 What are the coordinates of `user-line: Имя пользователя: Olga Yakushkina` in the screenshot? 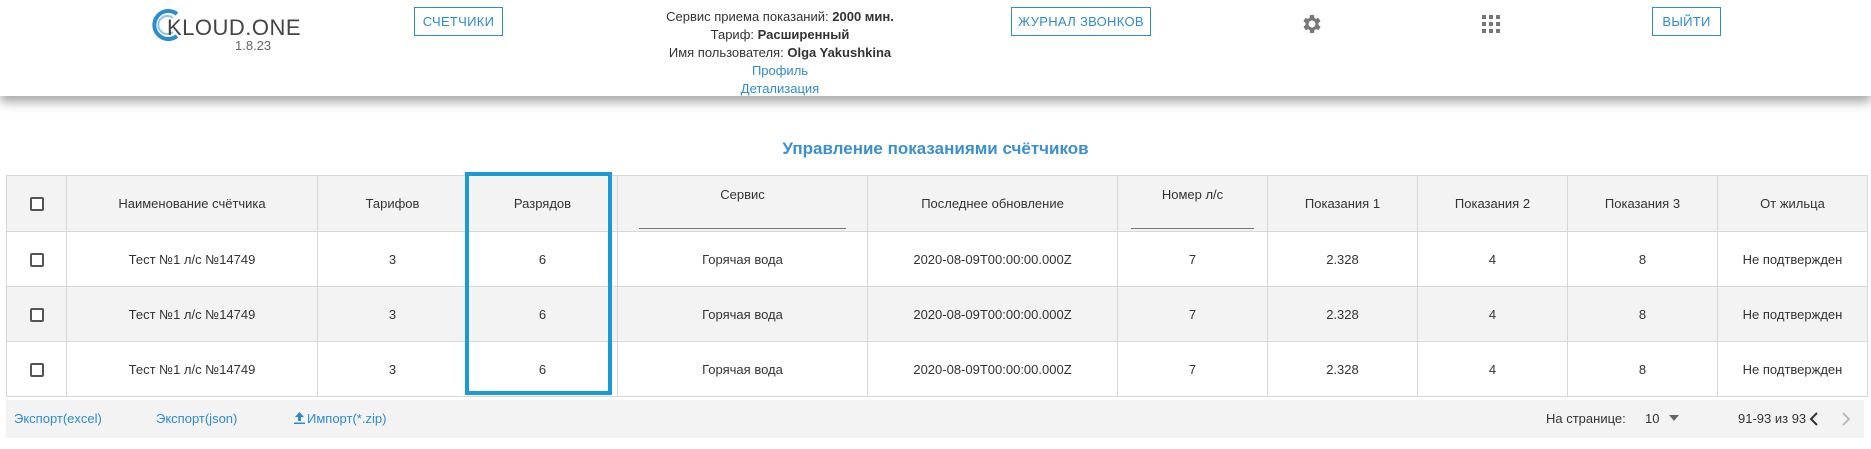 It's located at (780, 53).